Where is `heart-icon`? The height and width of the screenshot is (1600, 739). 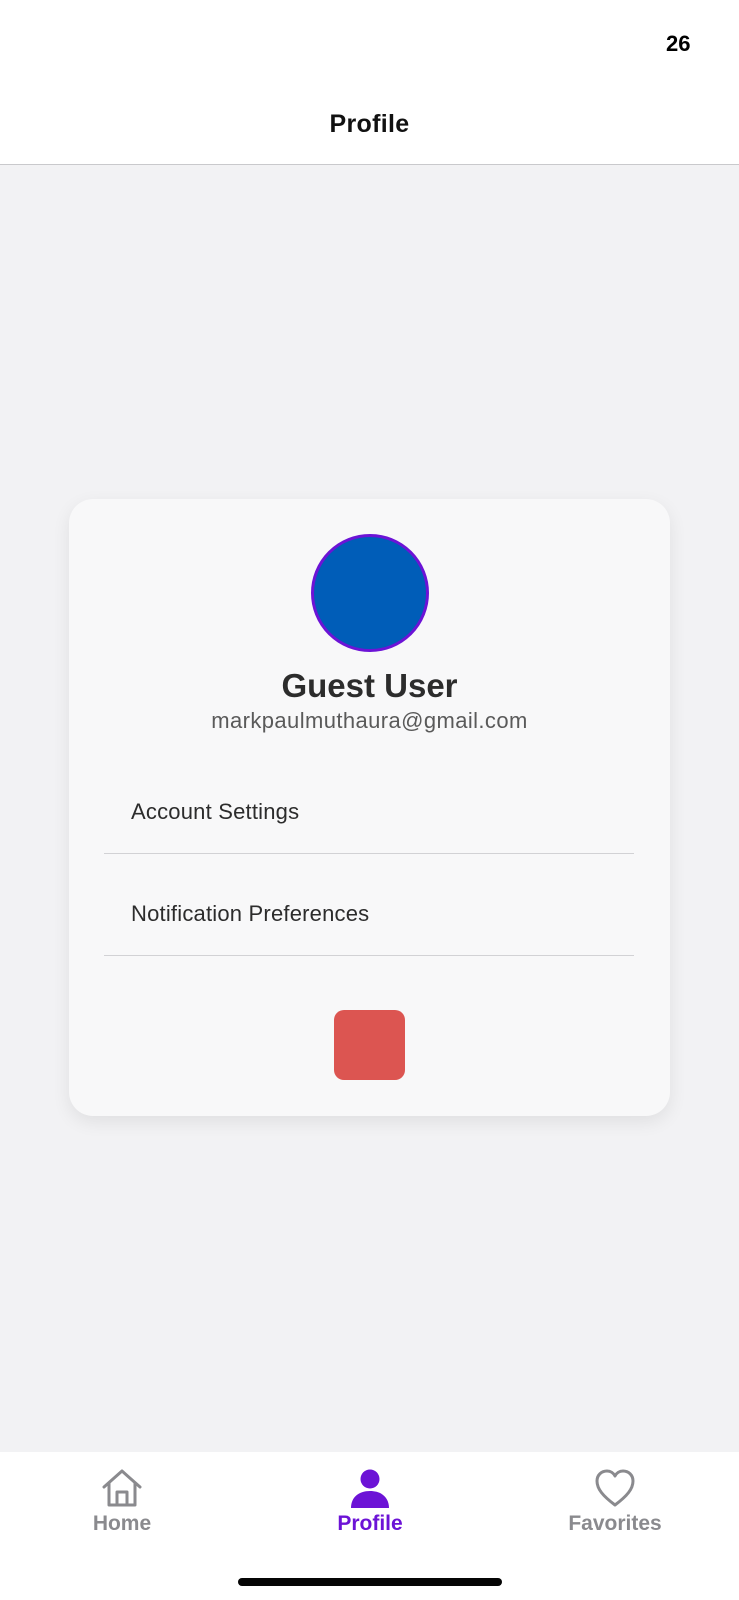
heart-icon is located at coordinates (615, 1488).